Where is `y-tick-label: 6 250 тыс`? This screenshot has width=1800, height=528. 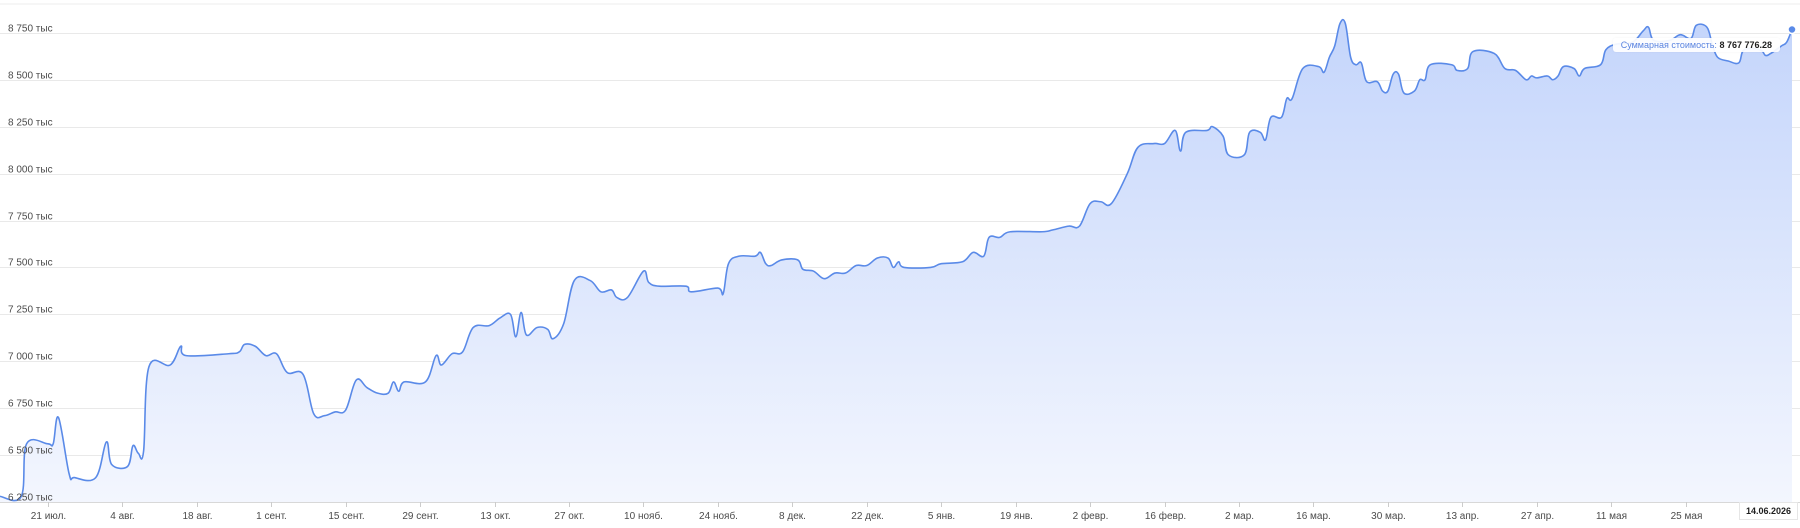
y-tick-label: 6 250 тыс is located at coordinates (30, 498).